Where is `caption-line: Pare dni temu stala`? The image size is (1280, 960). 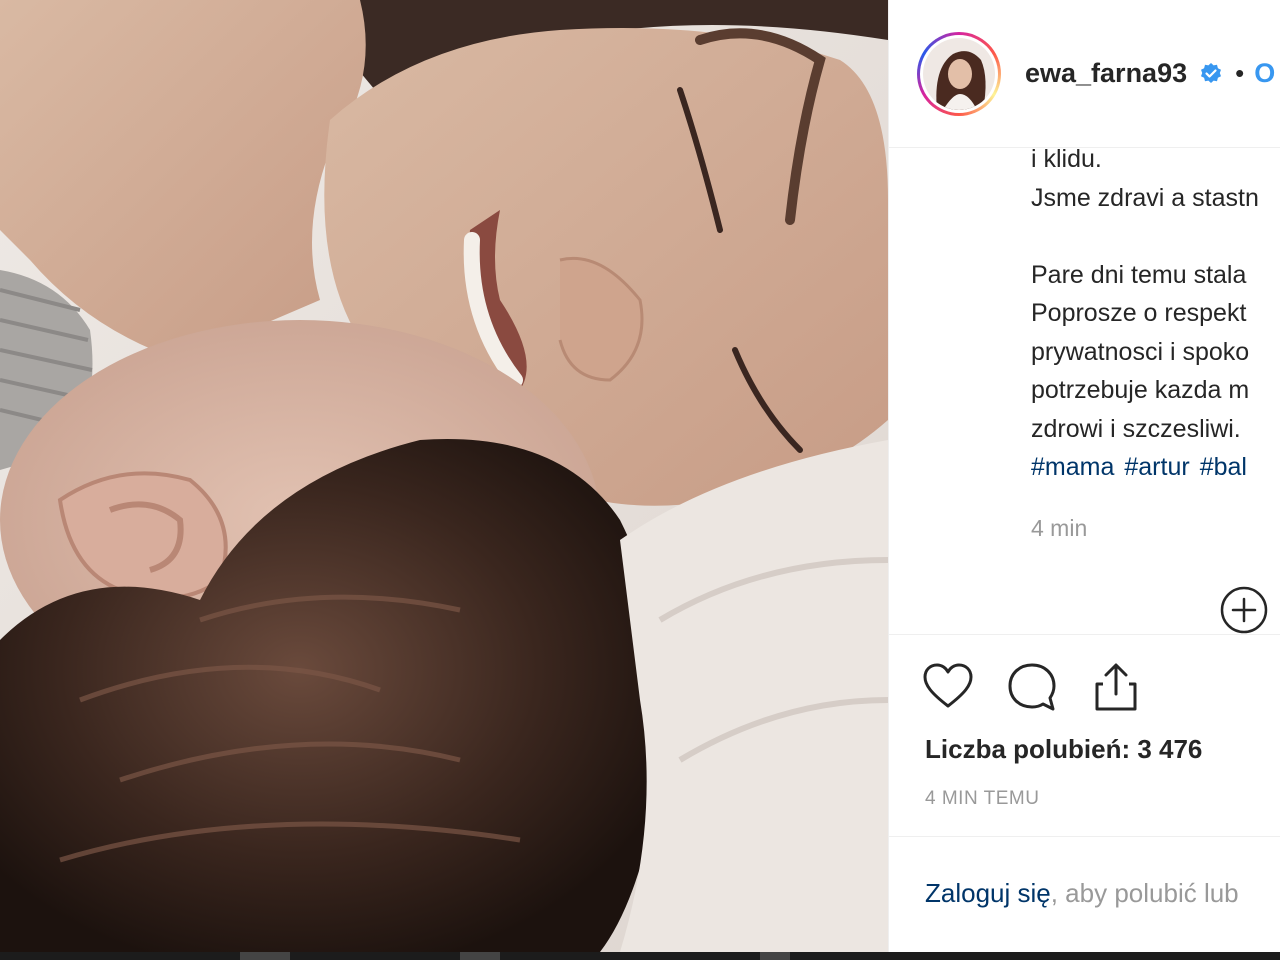
caption-line: Pare dni temu stala is located at coordinates (1139, 274).